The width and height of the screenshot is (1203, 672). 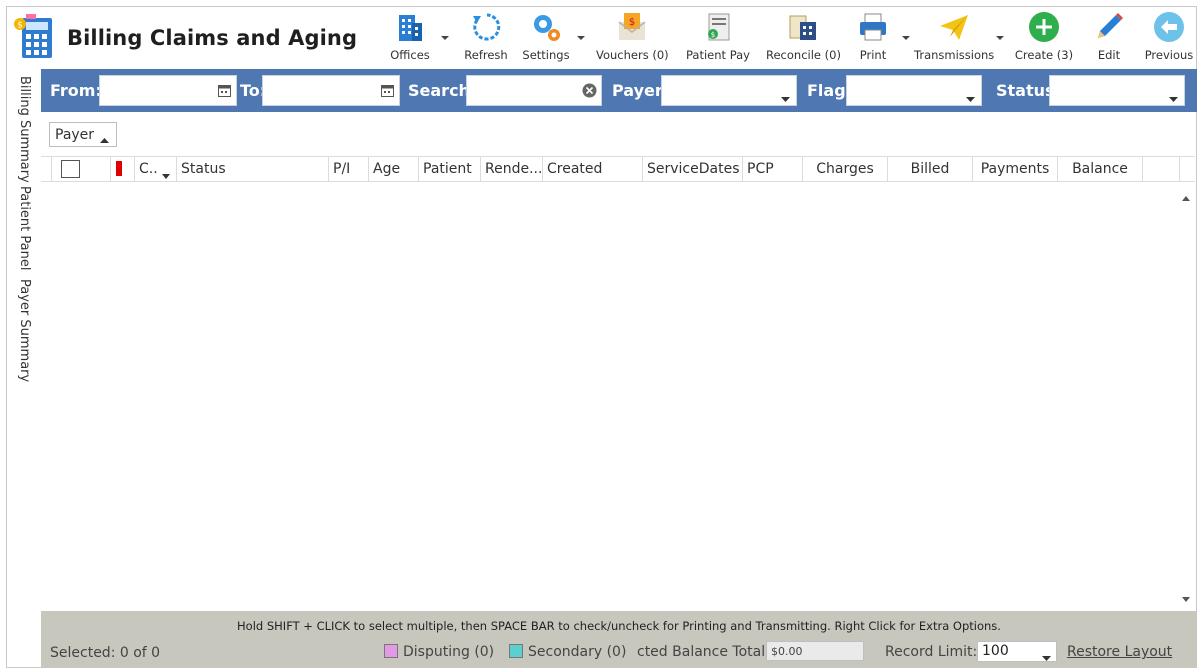 What do you see at coordinates (1109, 55) in the screenshot?
I see `edit-label: Edit` at bounding box center [1109, 55].